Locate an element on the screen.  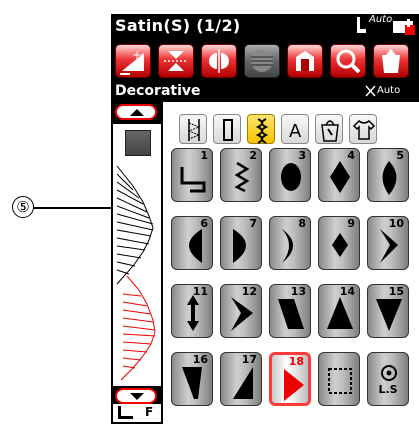
mirror-horizontal-icon is located at coordinates (219, 61).